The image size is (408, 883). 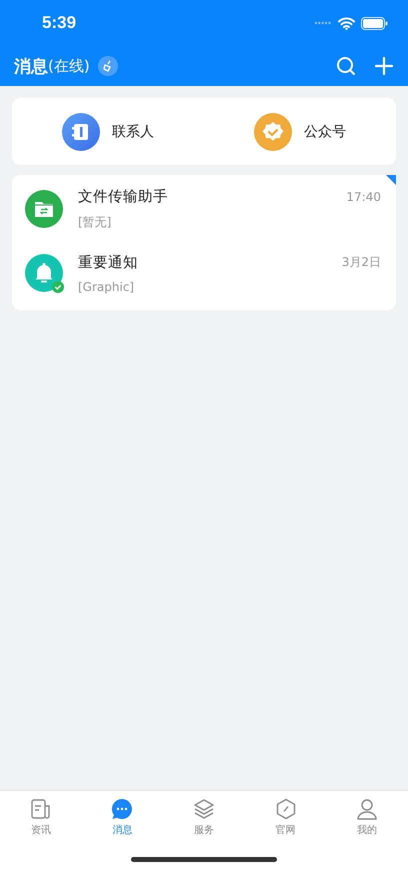 What do you see at coordinates (363, 197) in the screenshot?
I see `message-time: 17:40` at bounding box center [363, 197].